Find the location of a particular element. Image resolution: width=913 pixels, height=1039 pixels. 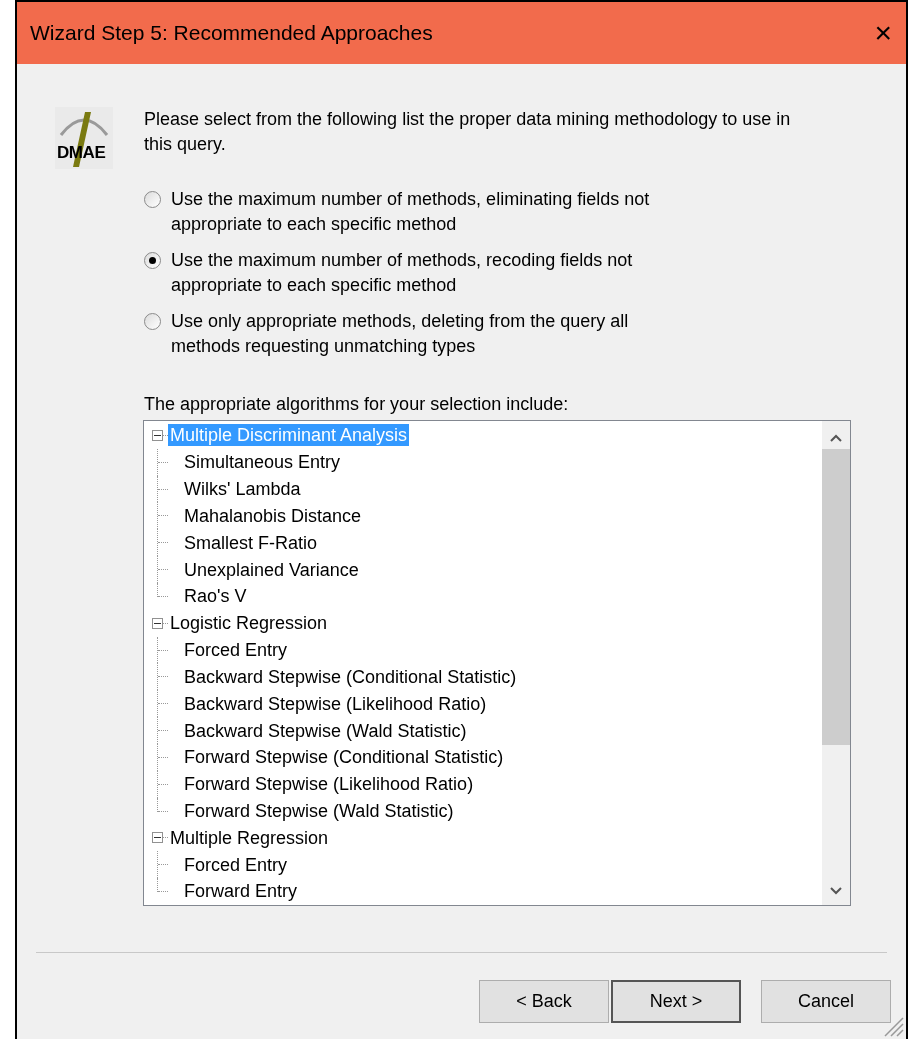

scrollbar is located at coordinates (836, 663).